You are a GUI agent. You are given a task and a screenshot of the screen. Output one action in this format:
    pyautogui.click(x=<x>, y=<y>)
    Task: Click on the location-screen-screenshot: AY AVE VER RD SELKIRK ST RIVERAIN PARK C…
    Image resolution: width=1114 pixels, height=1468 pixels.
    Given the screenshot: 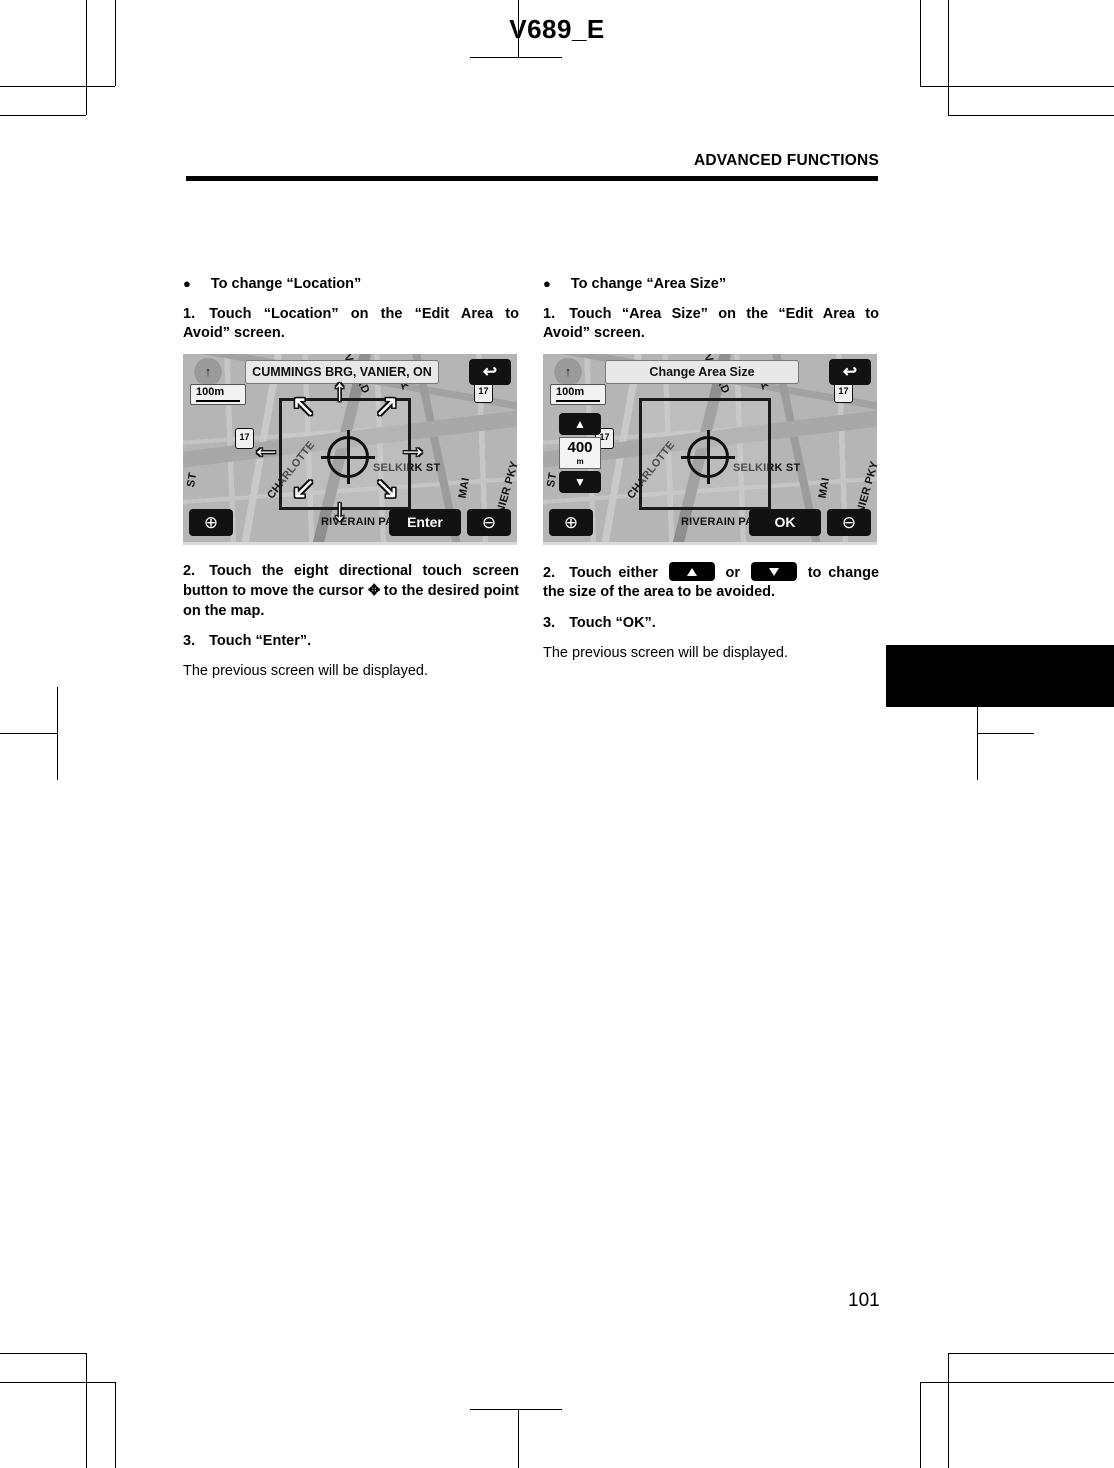 What is the action you would take?
    pyautogui.click(x=350, y=450)
    